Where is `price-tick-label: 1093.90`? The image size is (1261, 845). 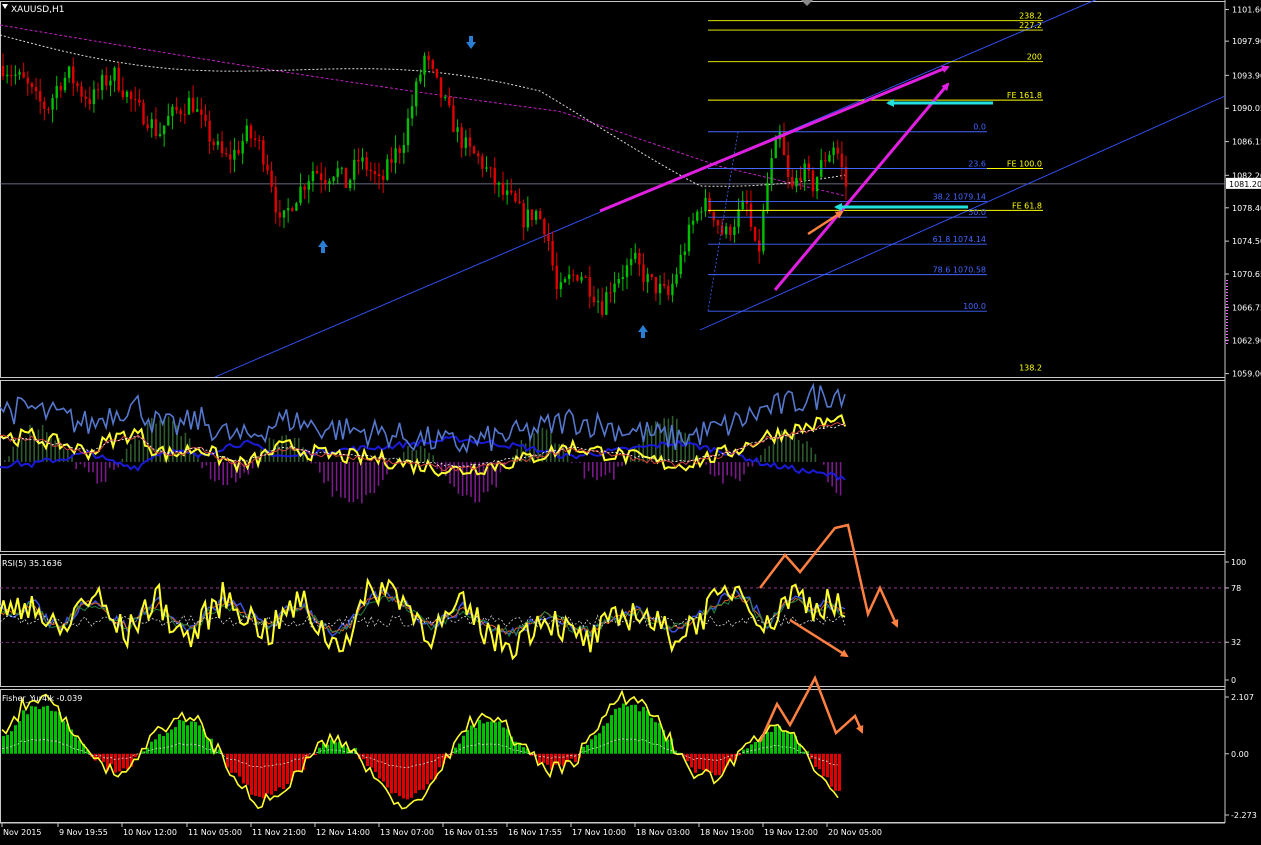 price-tick-label: 1093.90 is located at coordinates (1246, 75).